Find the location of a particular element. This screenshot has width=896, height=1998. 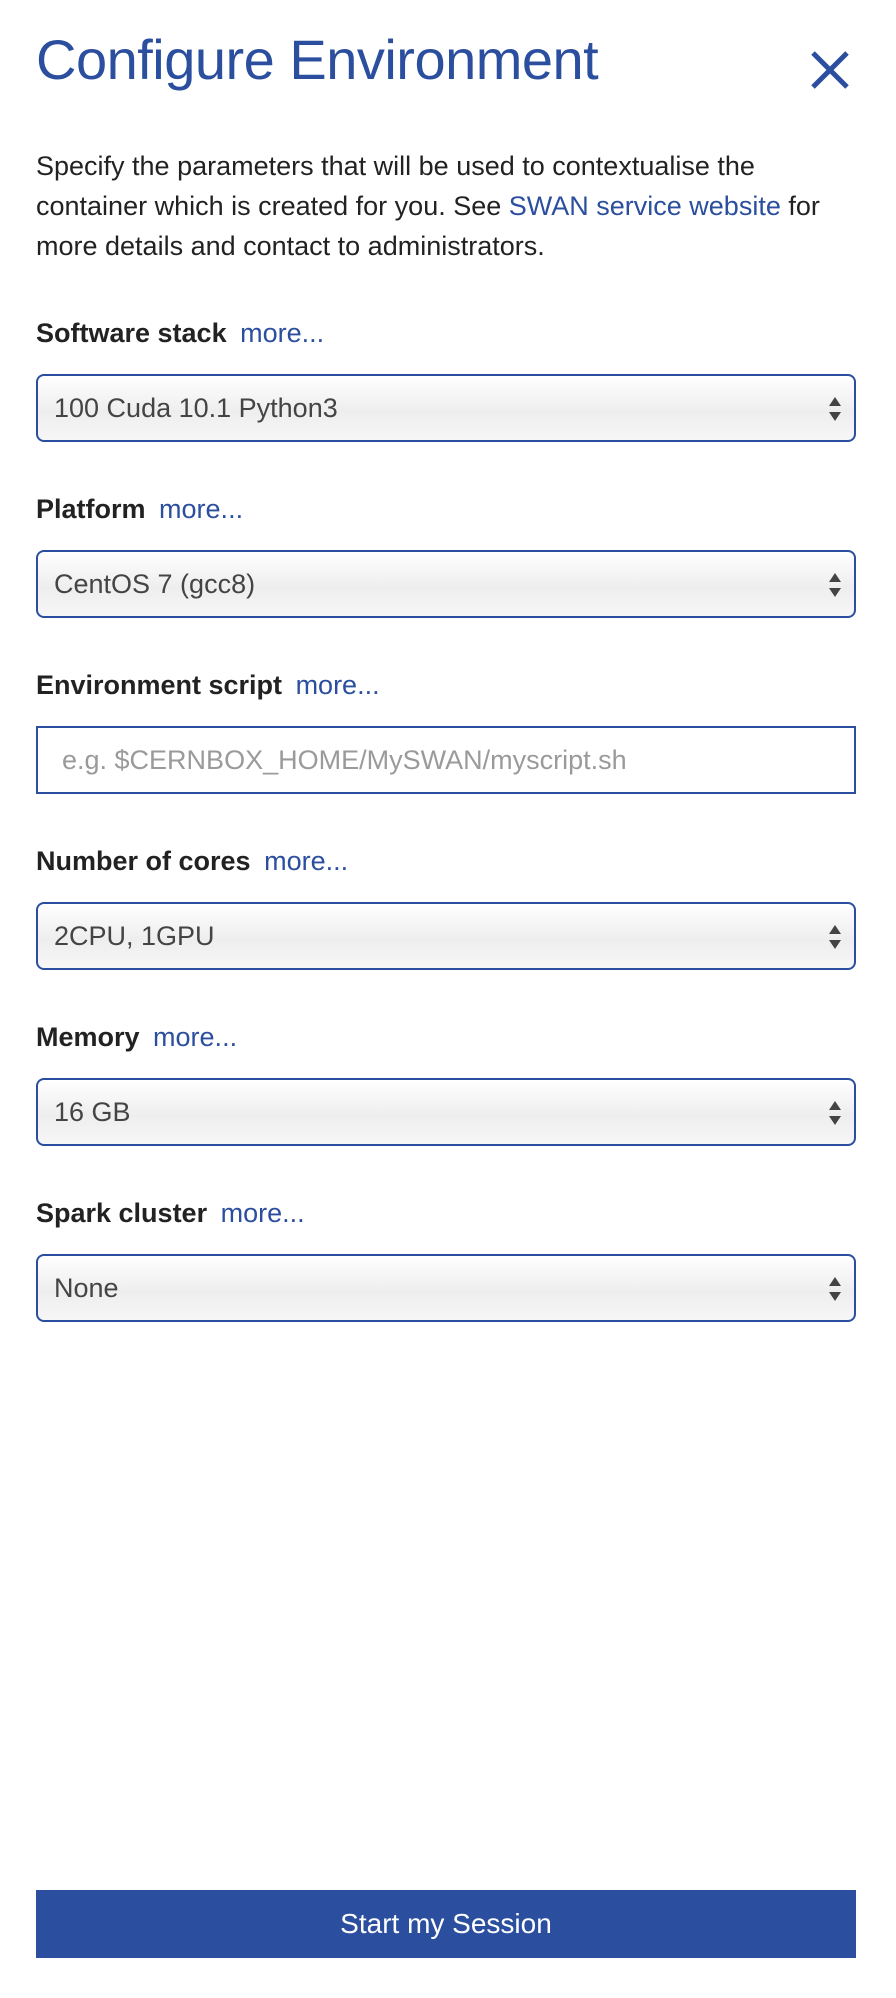

spark-cluster-field: Spark cluster more... None is located at coordinates (446, 1259).